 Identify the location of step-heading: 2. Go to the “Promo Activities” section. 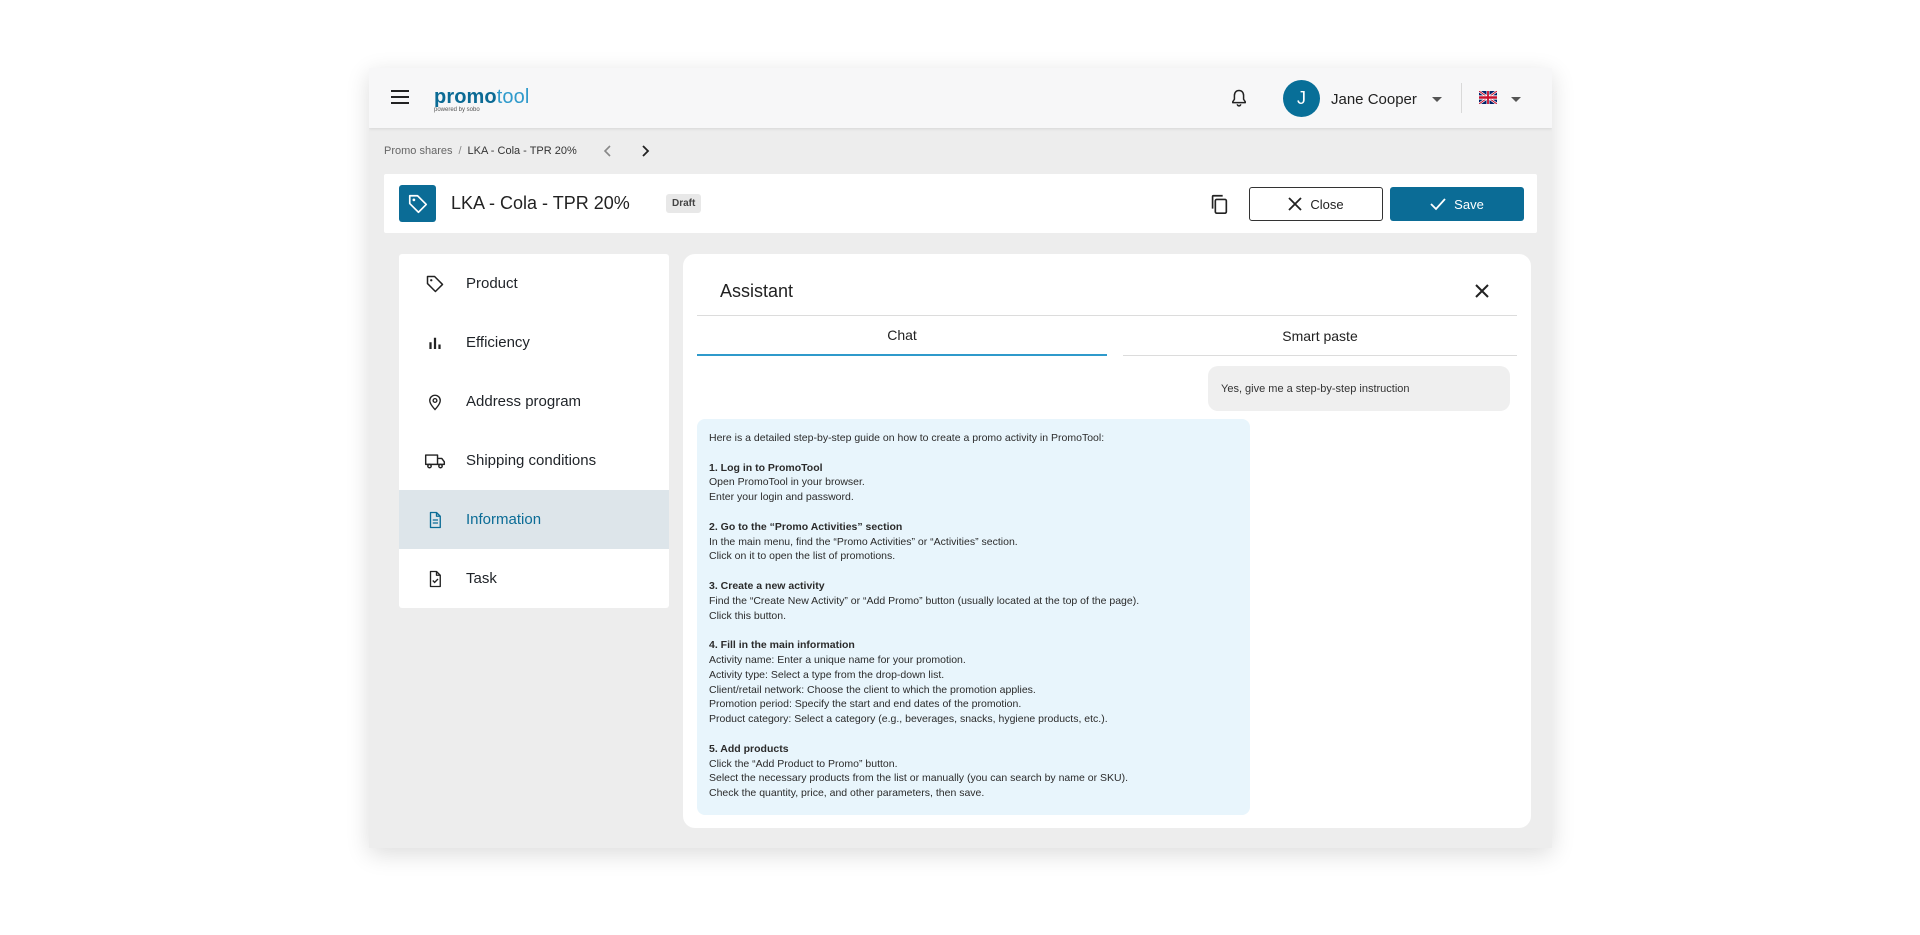
(806, 526).